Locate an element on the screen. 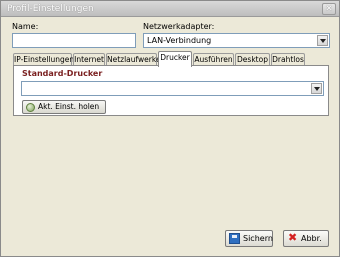  name-label: Name: is located at coordinates (25, 26).